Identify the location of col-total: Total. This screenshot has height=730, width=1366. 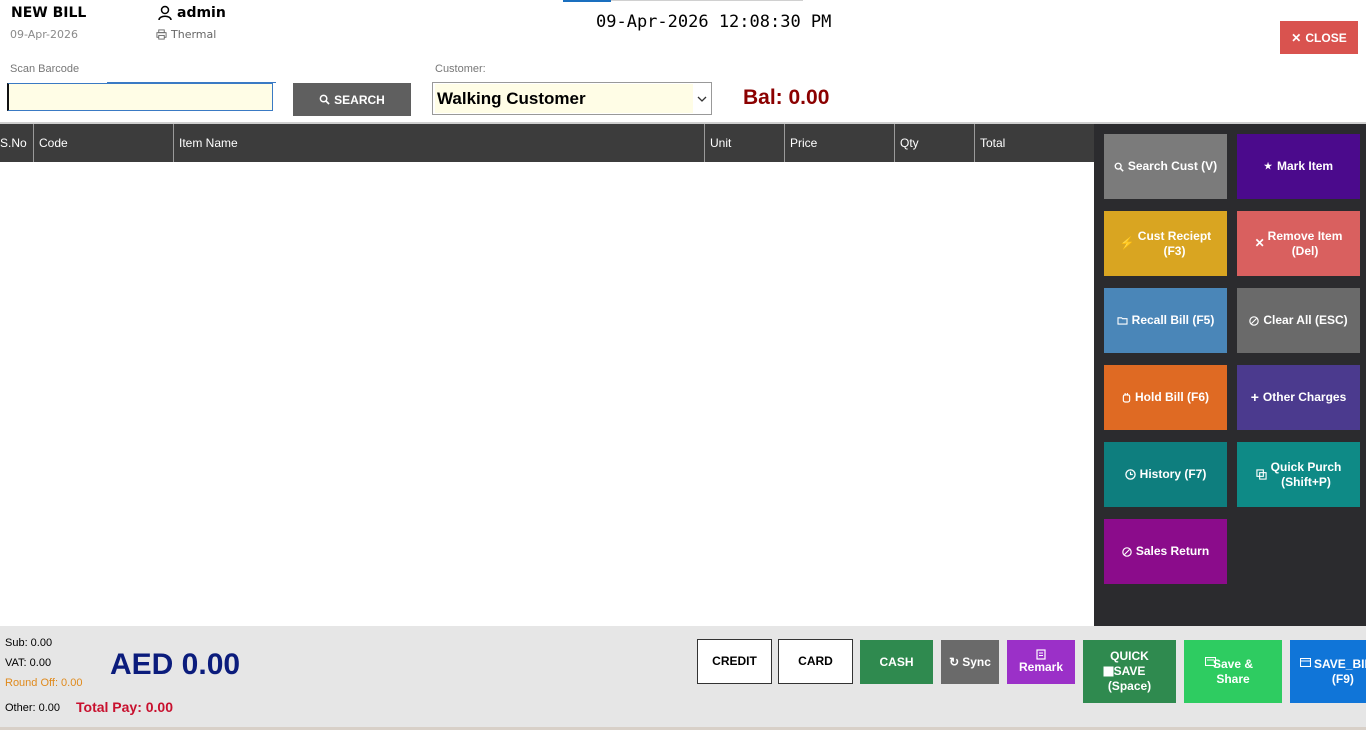
(993, 143).